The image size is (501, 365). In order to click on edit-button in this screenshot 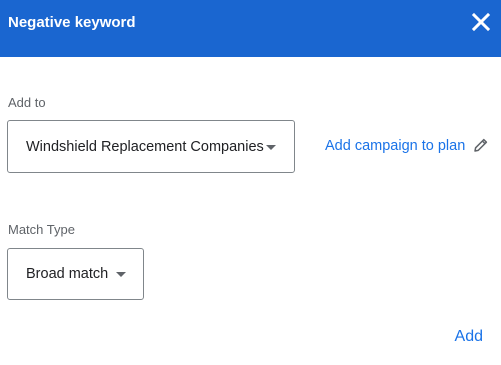, I will do `click(481, 145)`.